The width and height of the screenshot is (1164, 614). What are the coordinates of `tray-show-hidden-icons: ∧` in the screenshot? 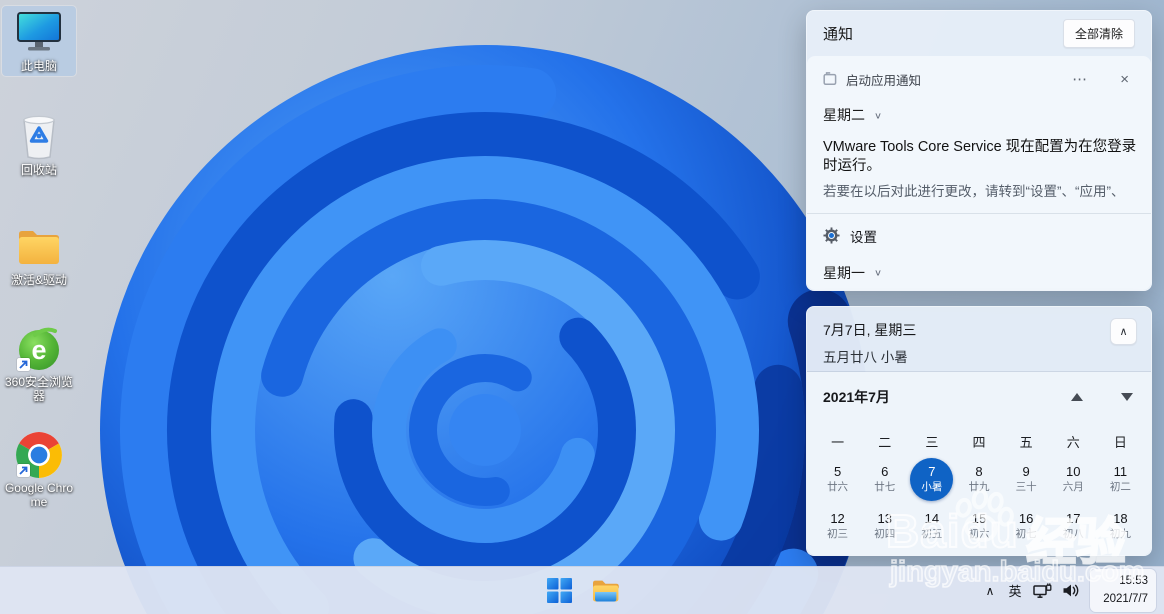 It's located at (990, 591).